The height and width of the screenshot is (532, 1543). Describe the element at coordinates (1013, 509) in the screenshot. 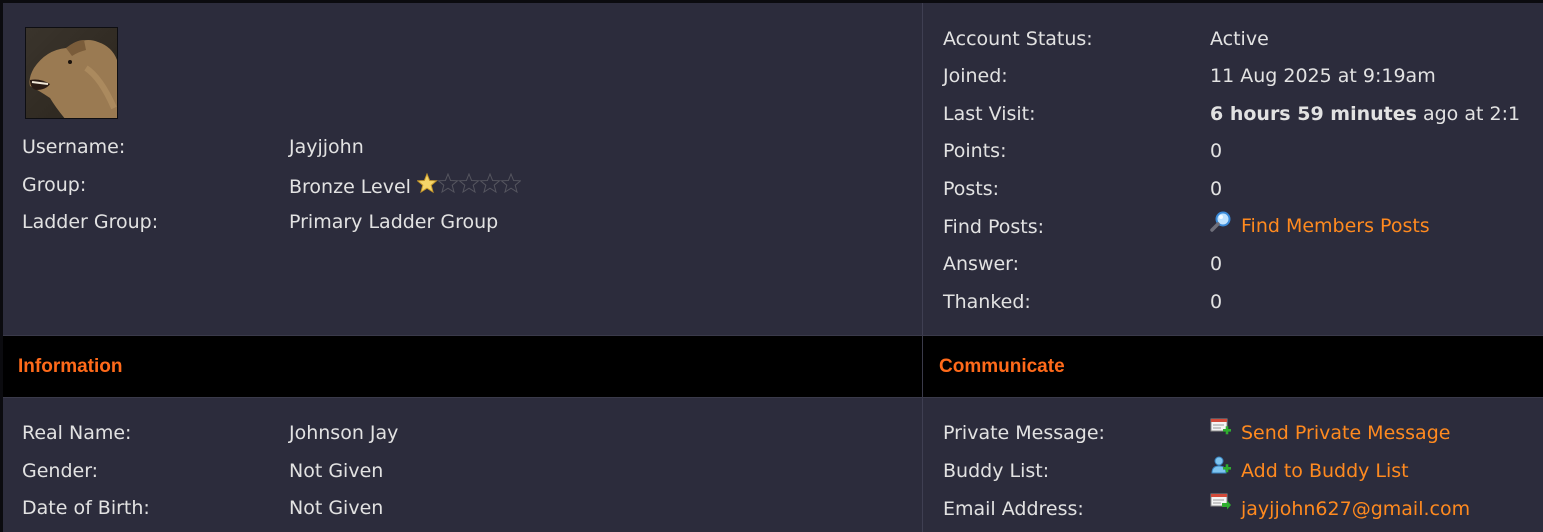

I see `email-address-label: Email Address:` at that location.